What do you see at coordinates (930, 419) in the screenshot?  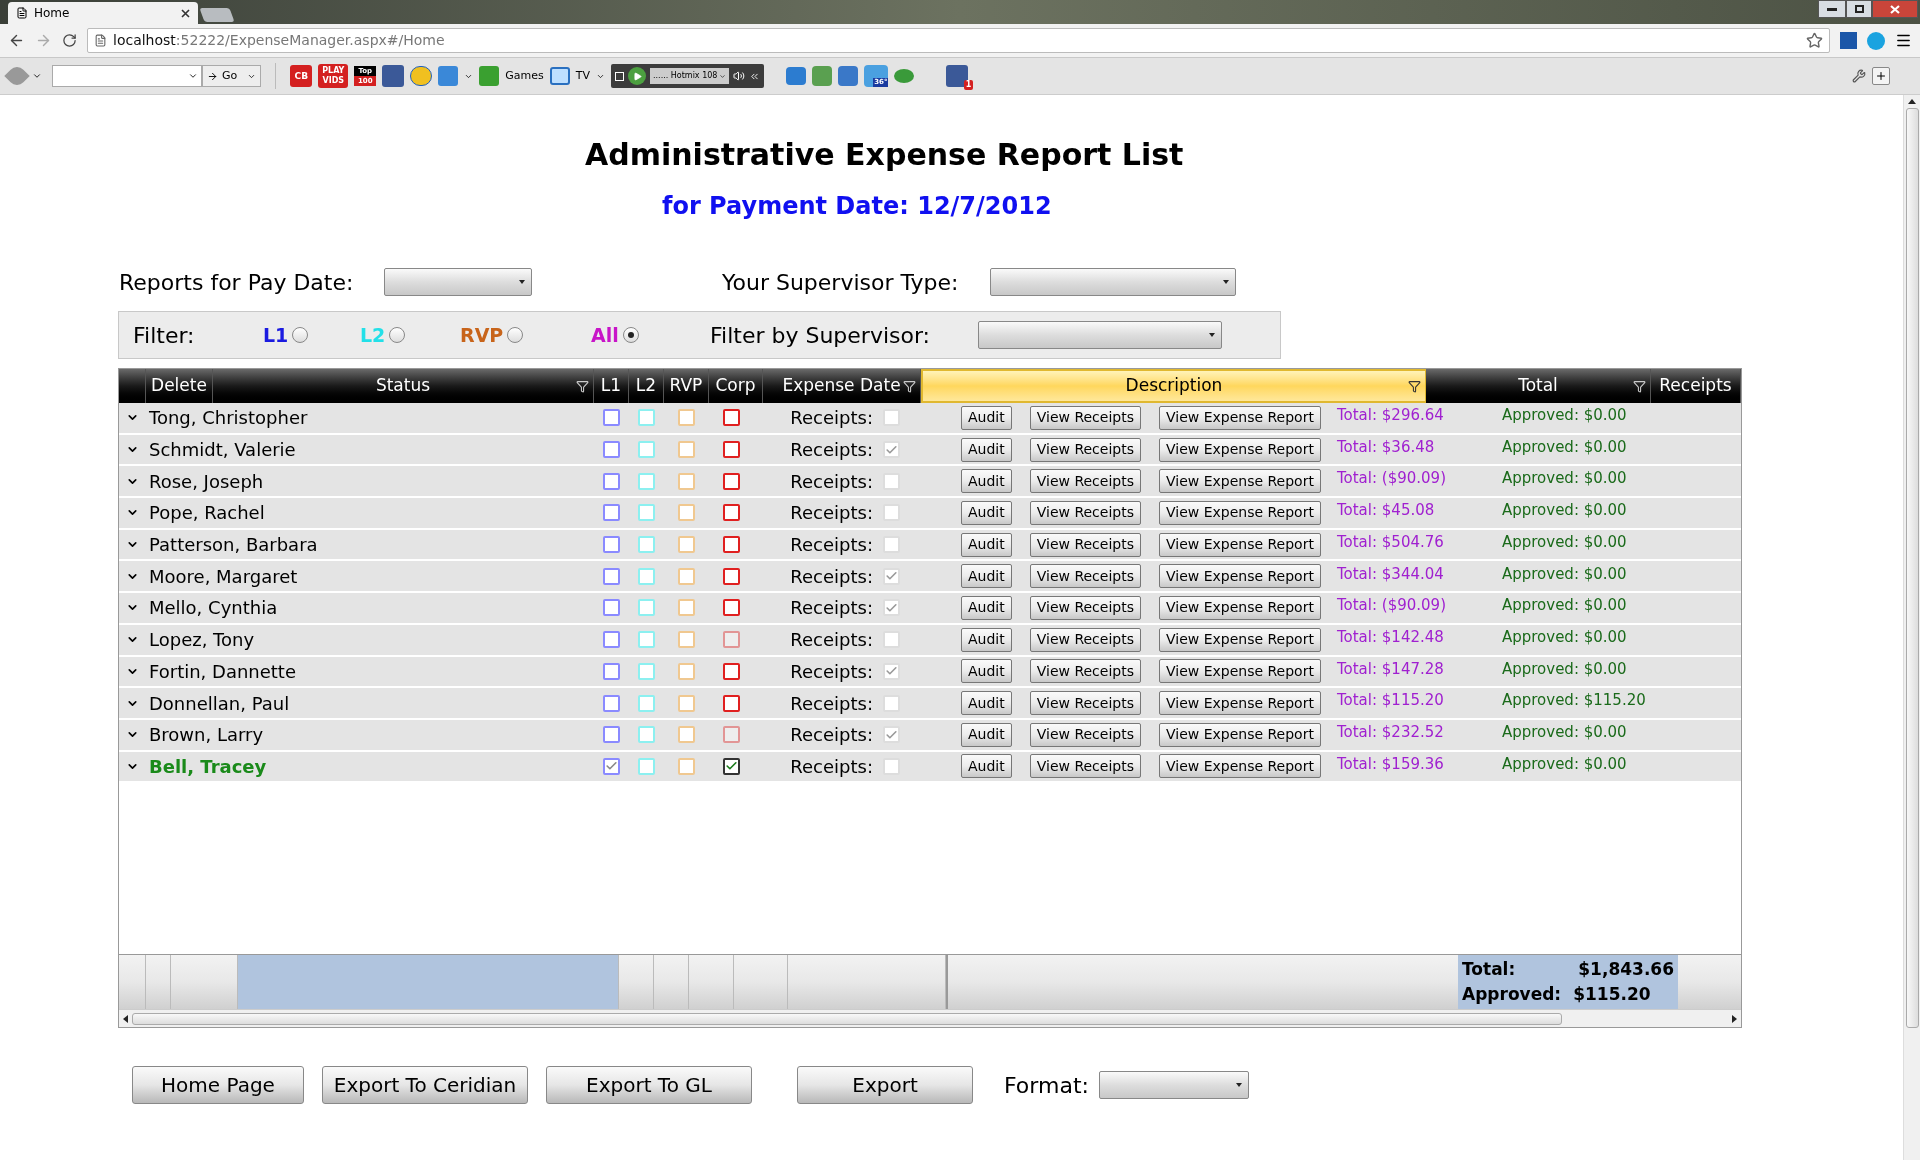 I see `grid-row: Tong, Christopher Receipts: Audit View Receipts View Expense Report Total: $296.64 Approved: $0.00` at bounding box center [930, 419].